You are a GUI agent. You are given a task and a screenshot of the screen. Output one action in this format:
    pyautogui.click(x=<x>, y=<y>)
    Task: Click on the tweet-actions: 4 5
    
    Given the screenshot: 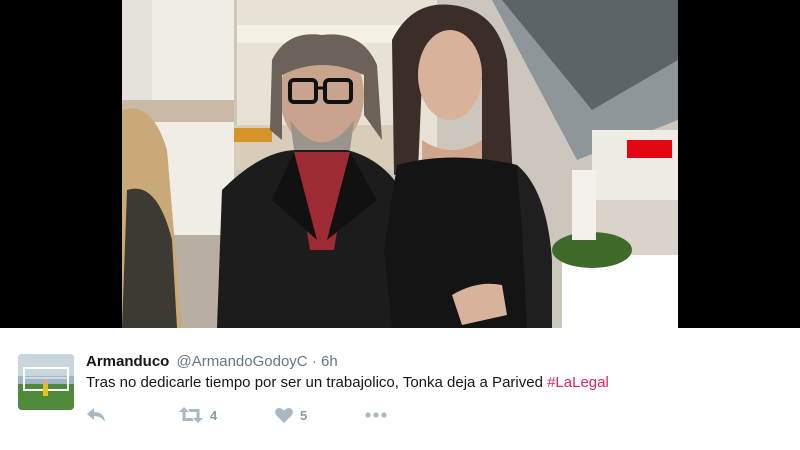 What is the action you would take?
    pyautogui.click(x=296, y=415)
    